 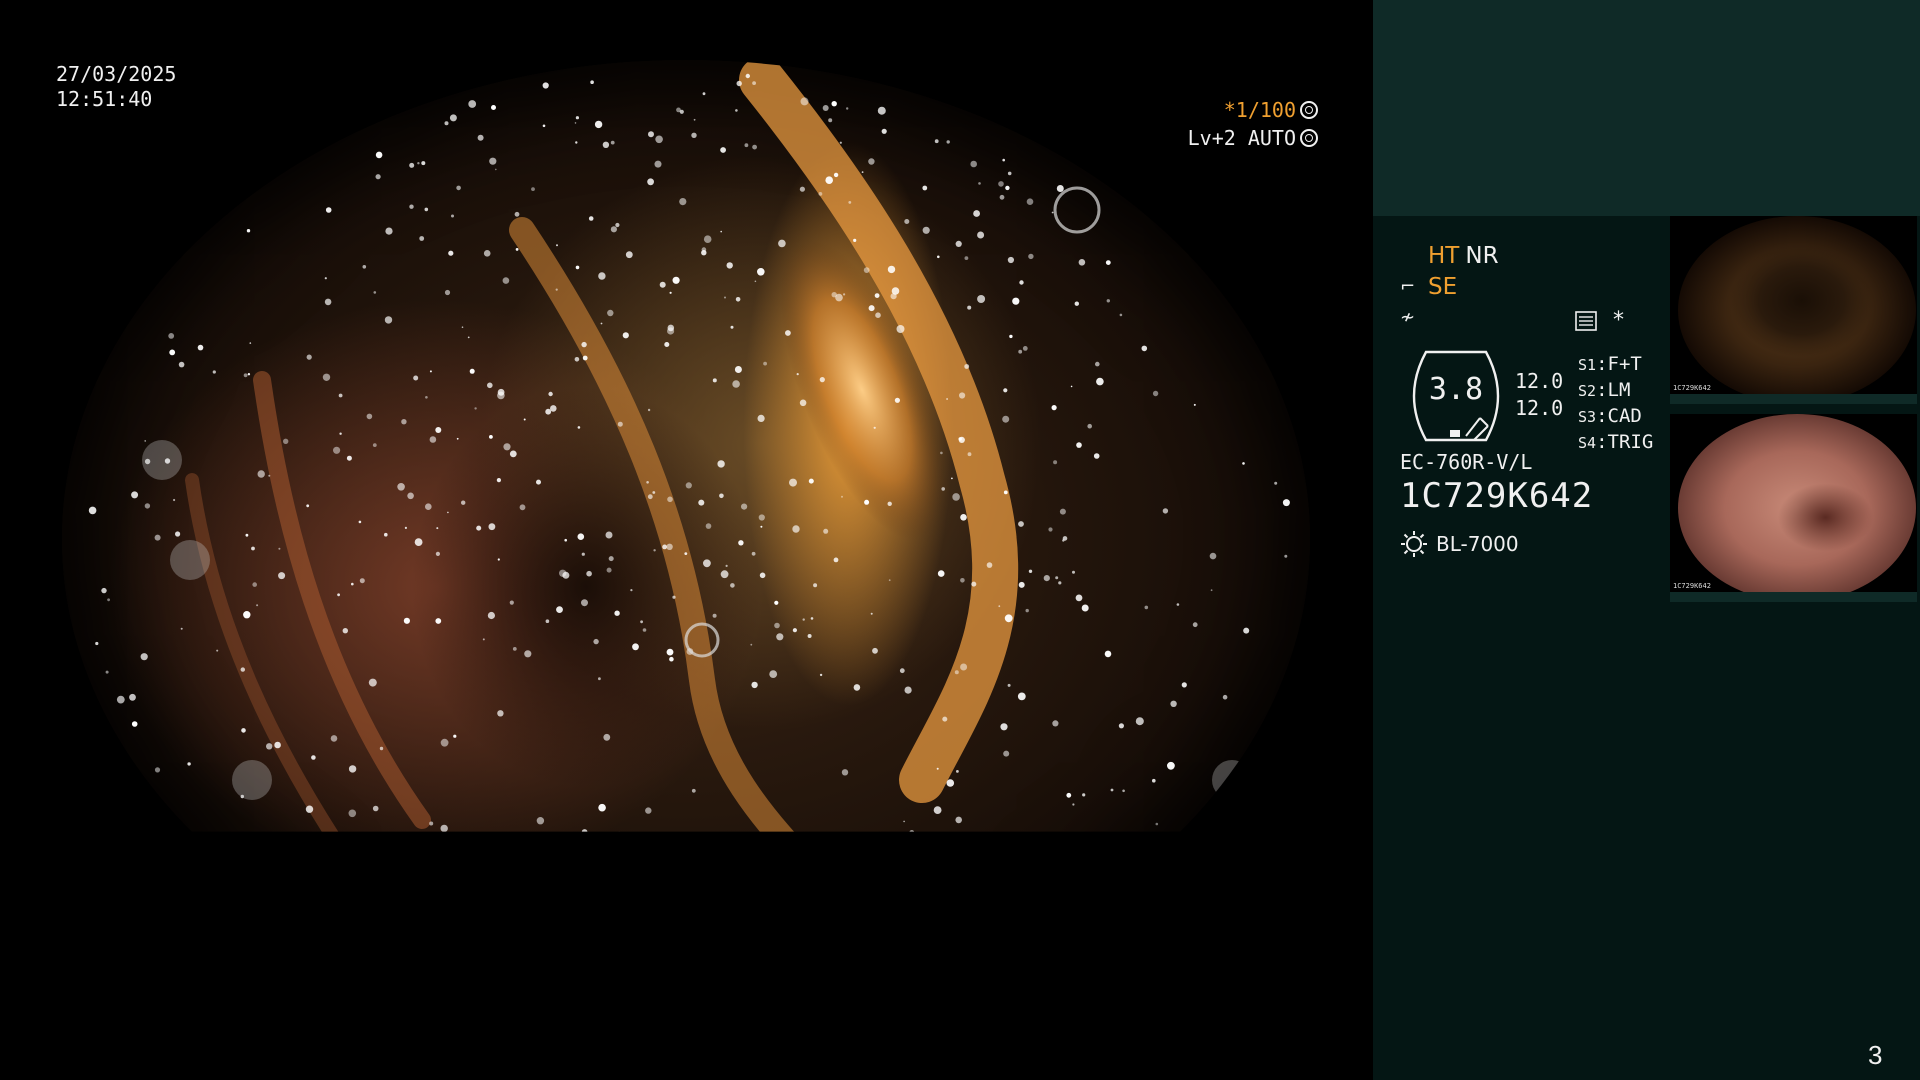 What do you see at coordinates (1550, 255) in the screenshot?
I see `mode-row-ht-nr: HT NR` at bounding box center [1550, 255].